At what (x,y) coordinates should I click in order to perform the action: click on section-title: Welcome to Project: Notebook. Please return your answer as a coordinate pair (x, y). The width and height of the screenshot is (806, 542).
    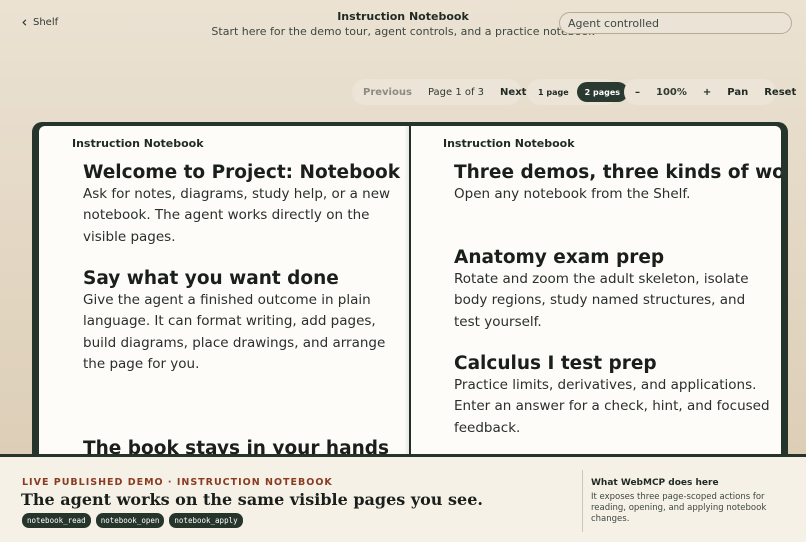
    Looking at the image, I should click on (242, 172).